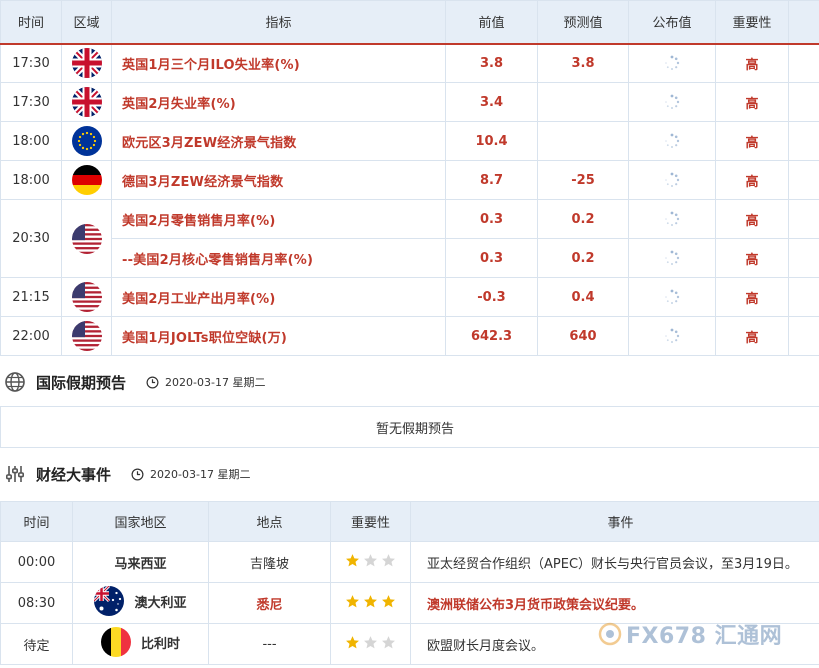  What do you see at coordinates (409, 427) in the screenshot?
I see `holiday-empty-box: 暂无假期预告` at bounding box center [409, 427].